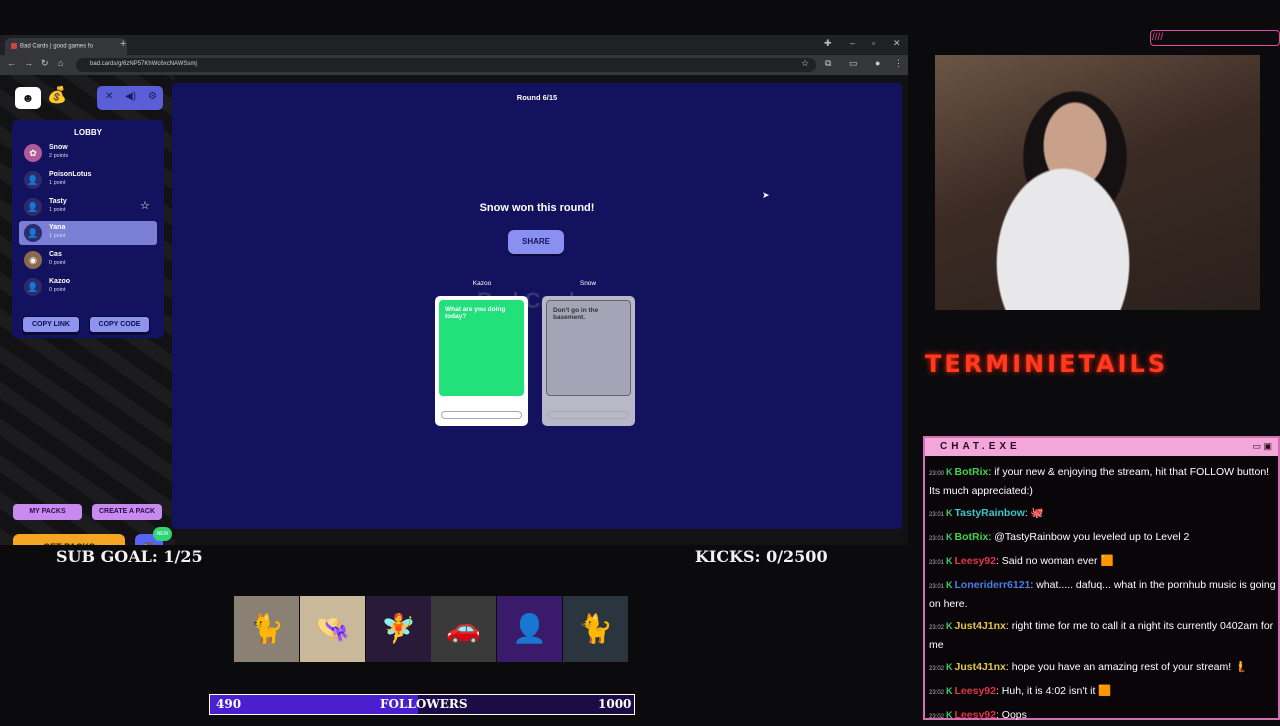 Image resolution: width=1280 pixels, height=726 pixels. I want to click on player-row-selected: 👤 Yana 1 point, so click(88, 233).